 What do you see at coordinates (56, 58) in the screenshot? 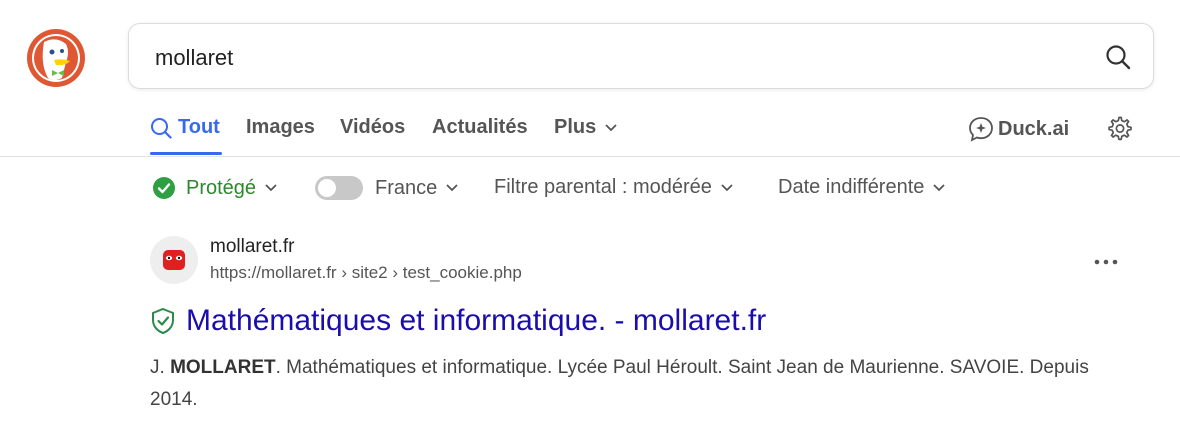
I see `duckduckgo-logo` at bounding box center [56, 58].